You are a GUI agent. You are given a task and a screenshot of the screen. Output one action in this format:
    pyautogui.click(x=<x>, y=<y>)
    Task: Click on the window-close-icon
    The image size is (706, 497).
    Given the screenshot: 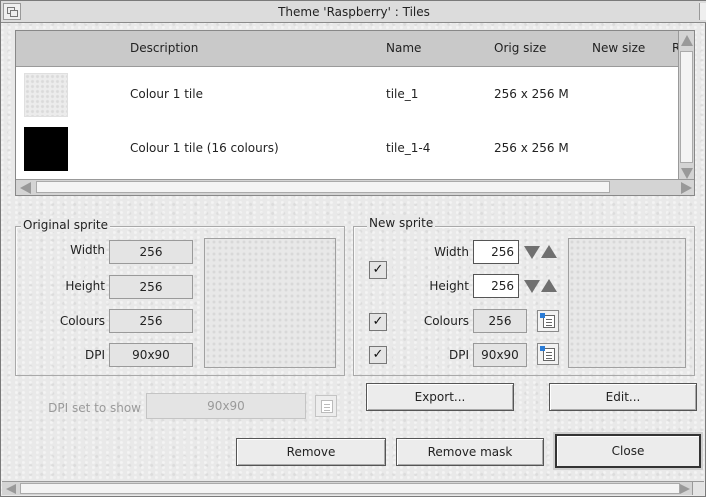 What is the action you would take?
    pyautogui.click(x=702, y=11)
    